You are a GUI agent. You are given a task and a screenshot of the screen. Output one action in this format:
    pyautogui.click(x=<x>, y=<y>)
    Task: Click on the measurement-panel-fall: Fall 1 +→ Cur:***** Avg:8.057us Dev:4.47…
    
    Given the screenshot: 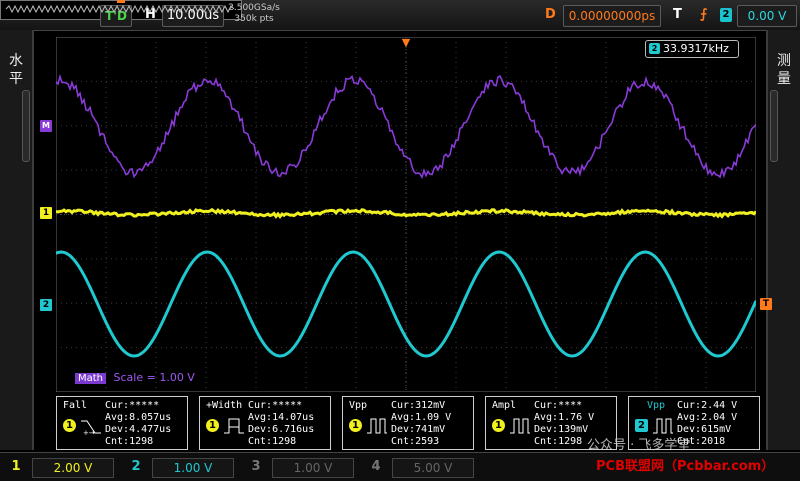 What is the action you would take?
    pyautogui.click(x=122, y=423)
    